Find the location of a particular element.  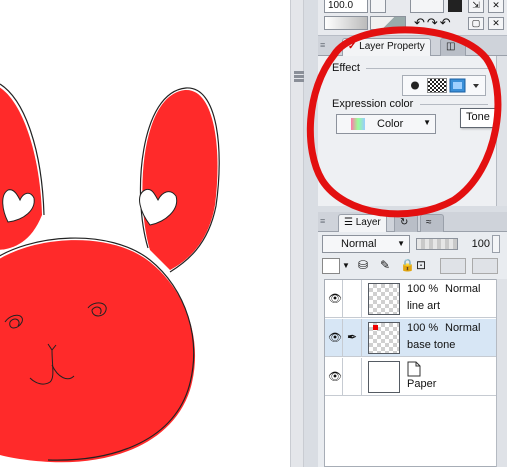

opacity-value: 100 is located at coordinates (476, 244).